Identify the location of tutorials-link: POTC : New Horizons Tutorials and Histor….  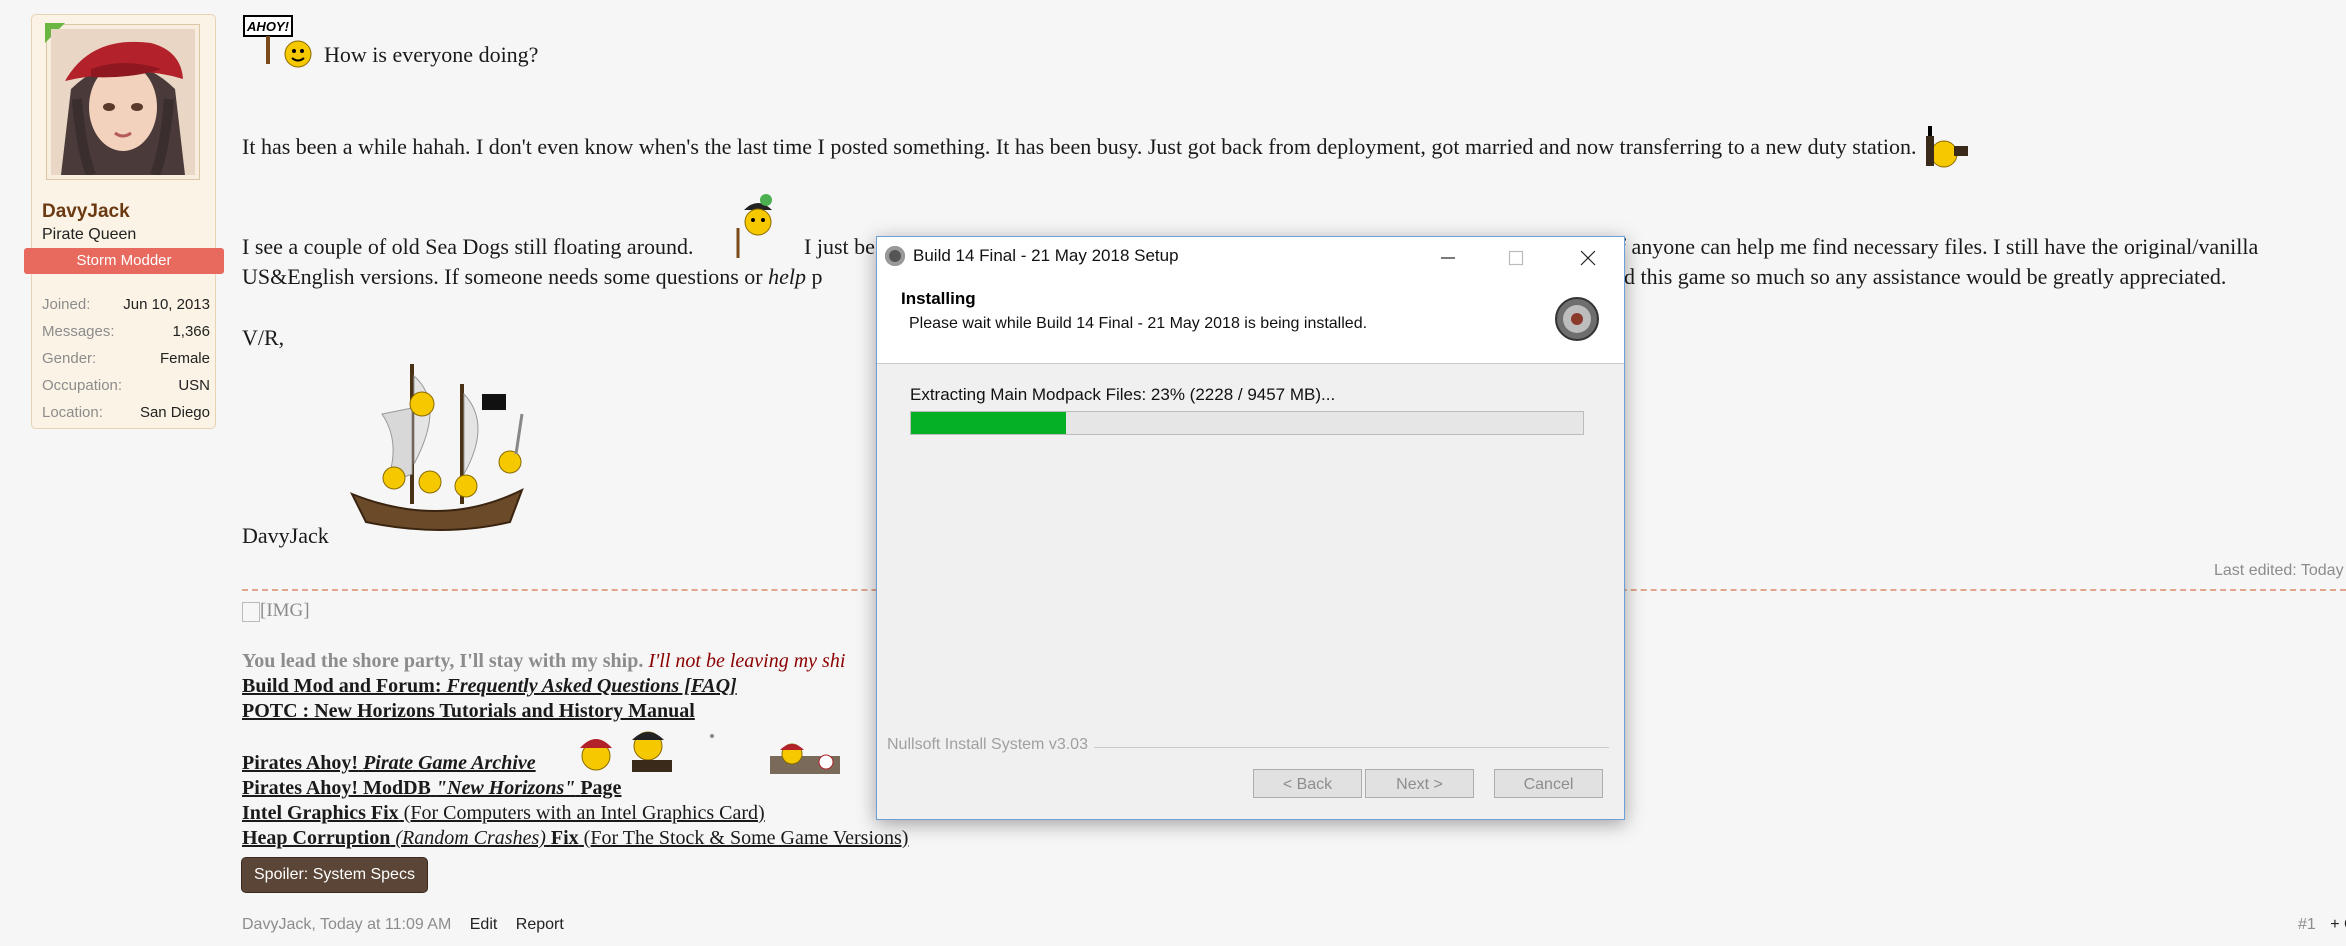
(468, 711).